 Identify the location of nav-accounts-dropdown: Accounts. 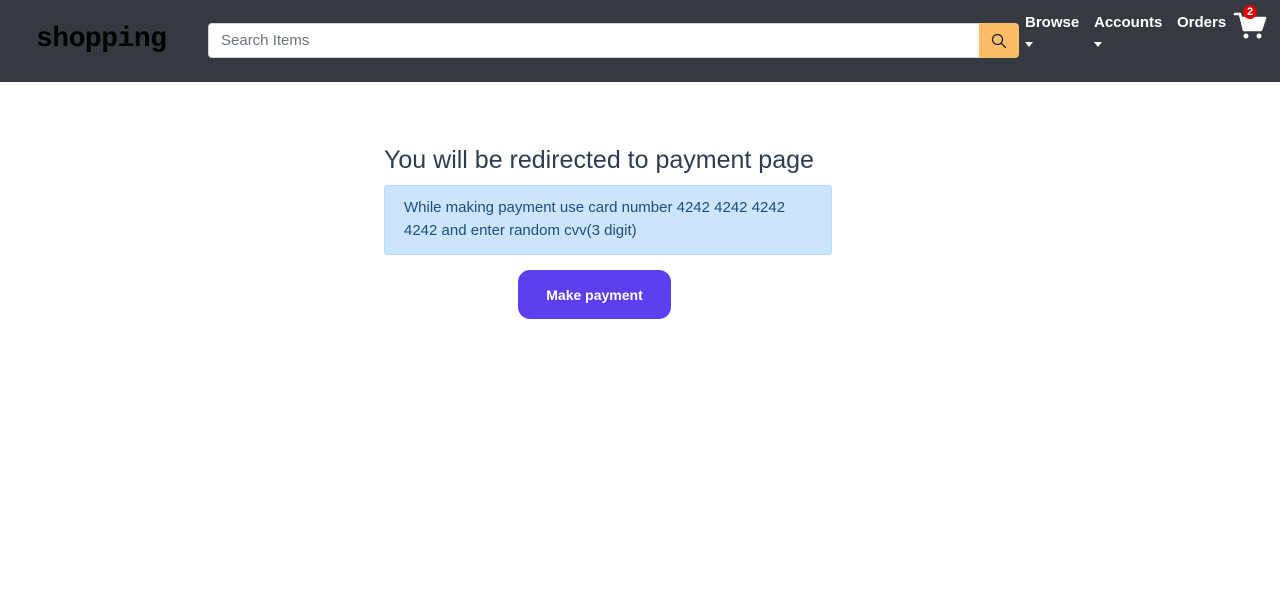
(1128, 30).